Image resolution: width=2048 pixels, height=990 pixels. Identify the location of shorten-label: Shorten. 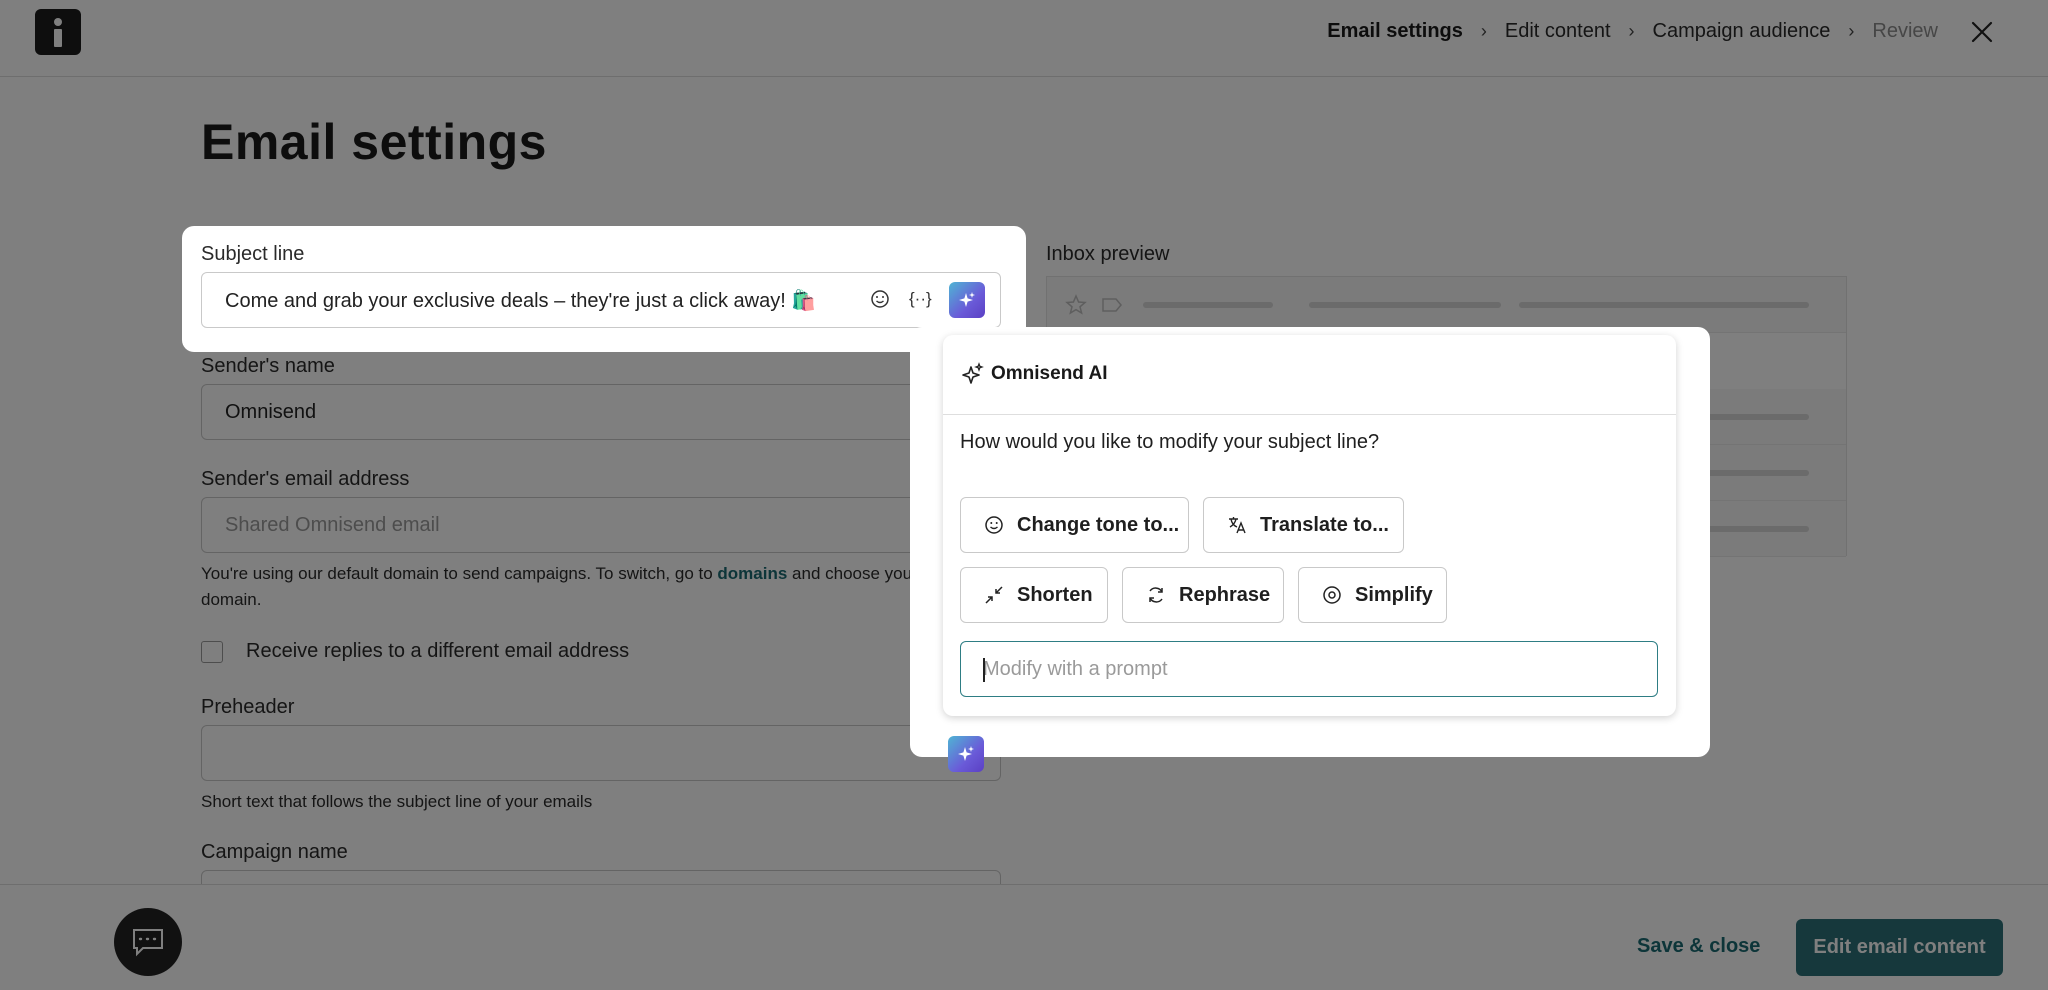
(1055, 594).